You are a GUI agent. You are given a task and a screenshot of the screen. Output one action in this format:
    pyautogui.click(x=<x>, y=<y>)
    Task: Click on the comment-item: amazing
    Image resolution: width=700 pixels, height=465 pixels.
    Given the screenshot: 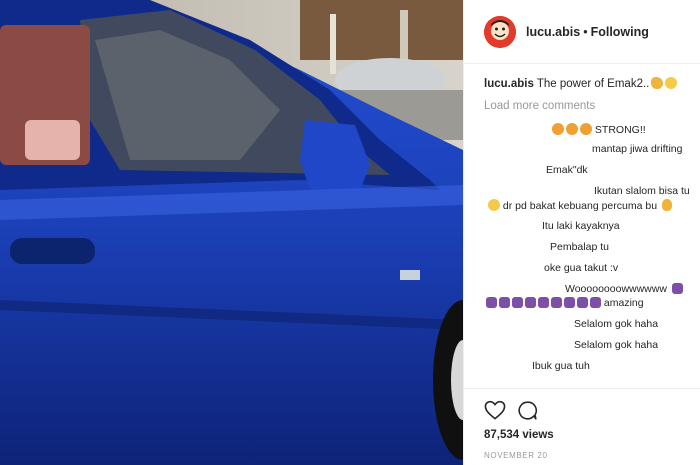 What is the action you would take?
    pyautogui.click(x=564, y=303)
    